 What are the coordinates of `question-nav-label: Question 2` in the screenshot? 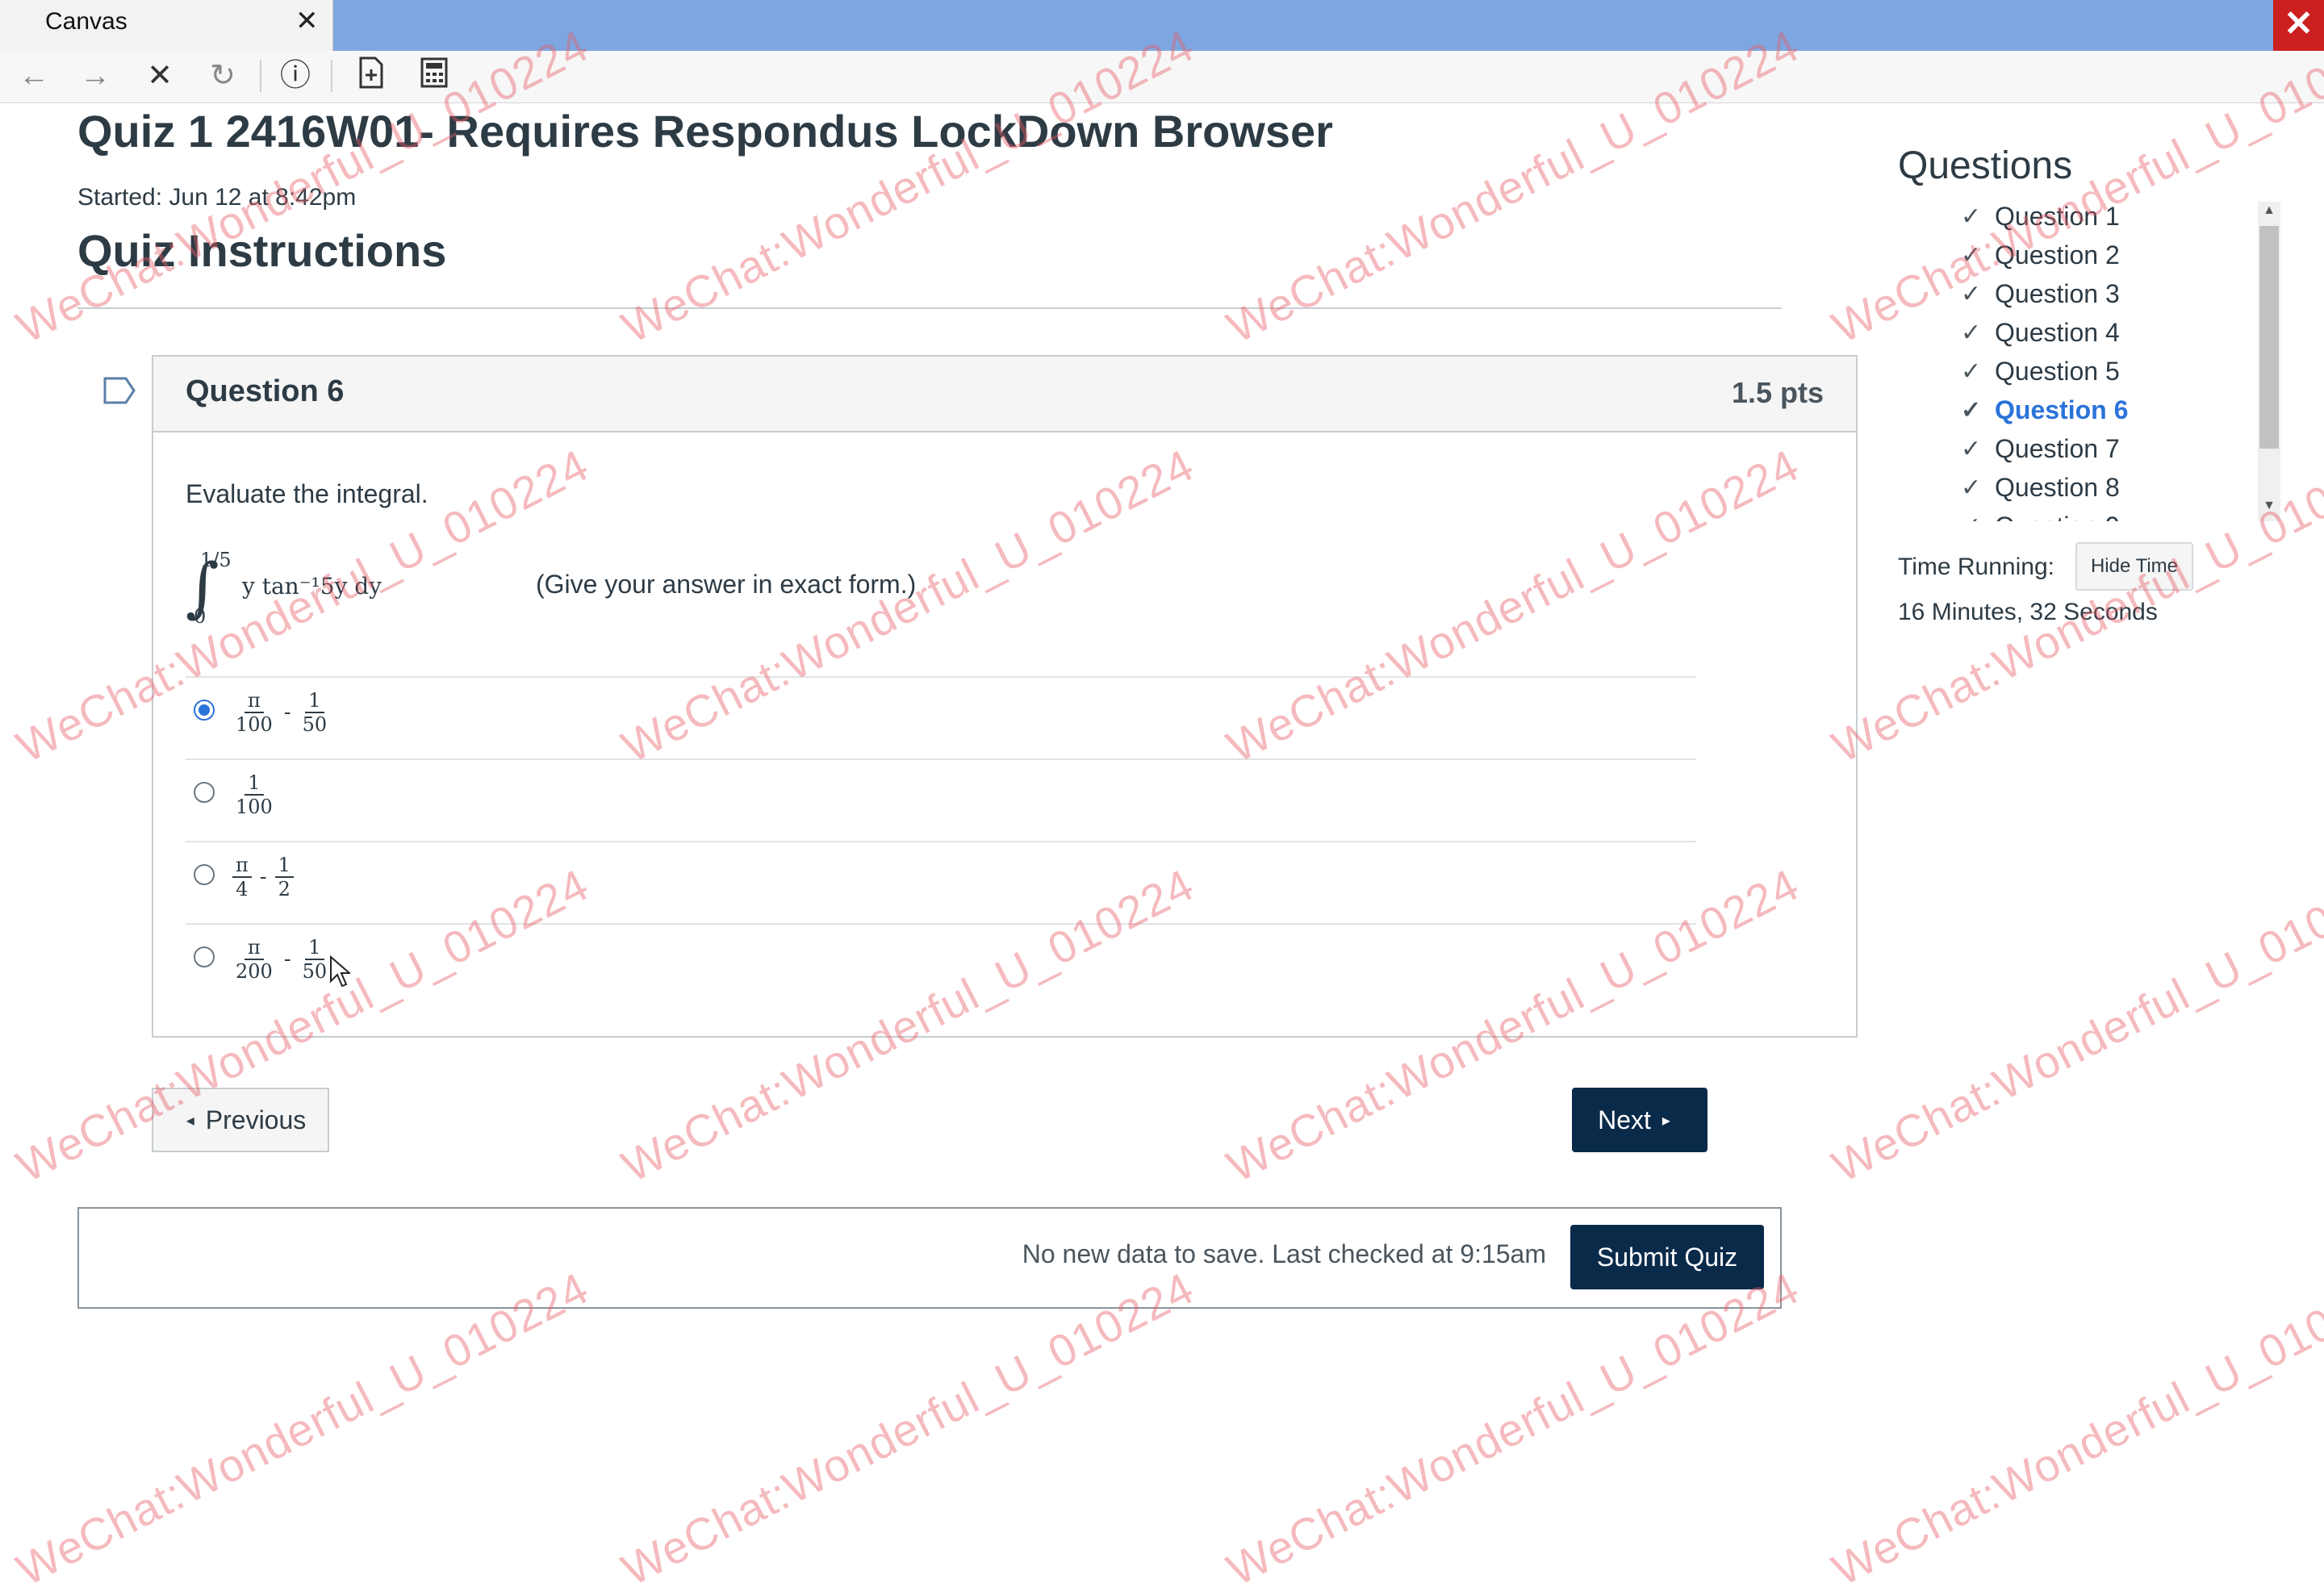 It's located at (2058, 254).